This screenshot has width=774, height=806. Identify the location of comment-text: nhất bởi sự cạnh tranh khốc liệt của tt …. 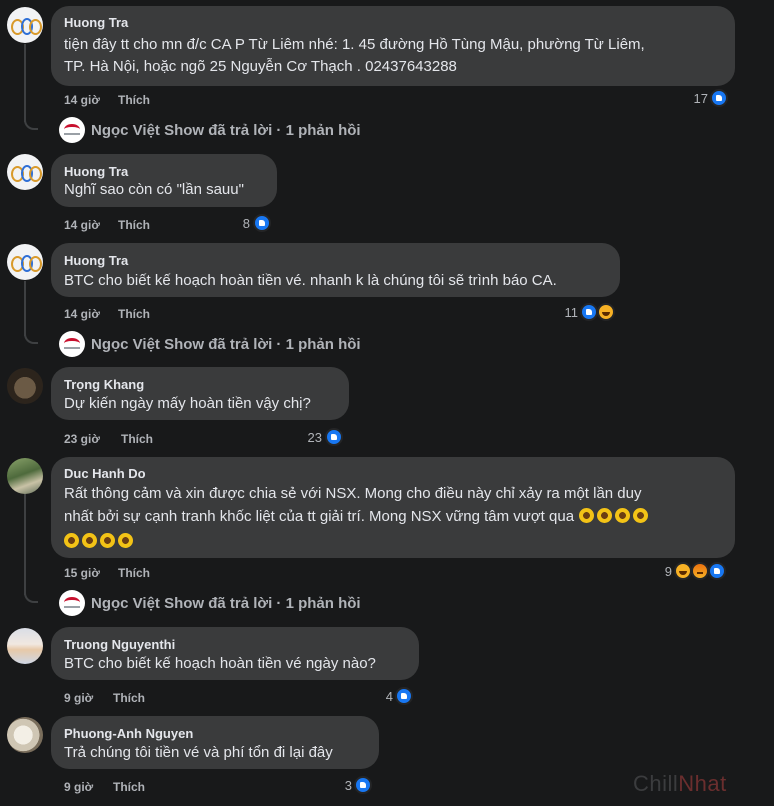
(319, 516).